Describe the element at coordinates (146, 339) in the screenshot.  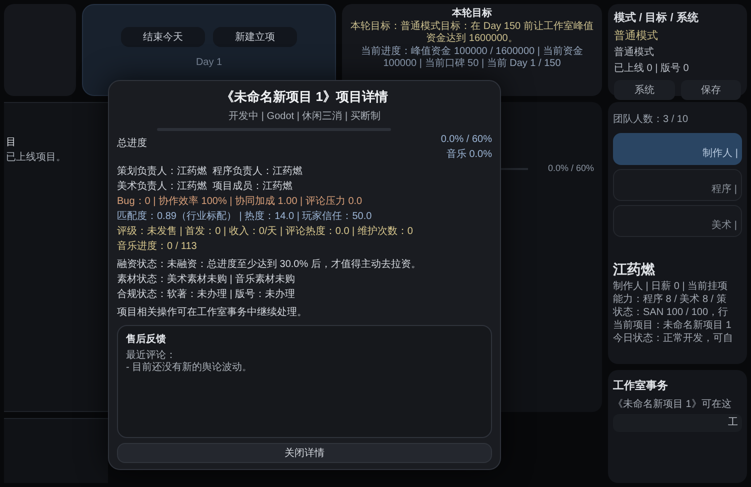
I see `feedback-title: 售后反馈` at that location.